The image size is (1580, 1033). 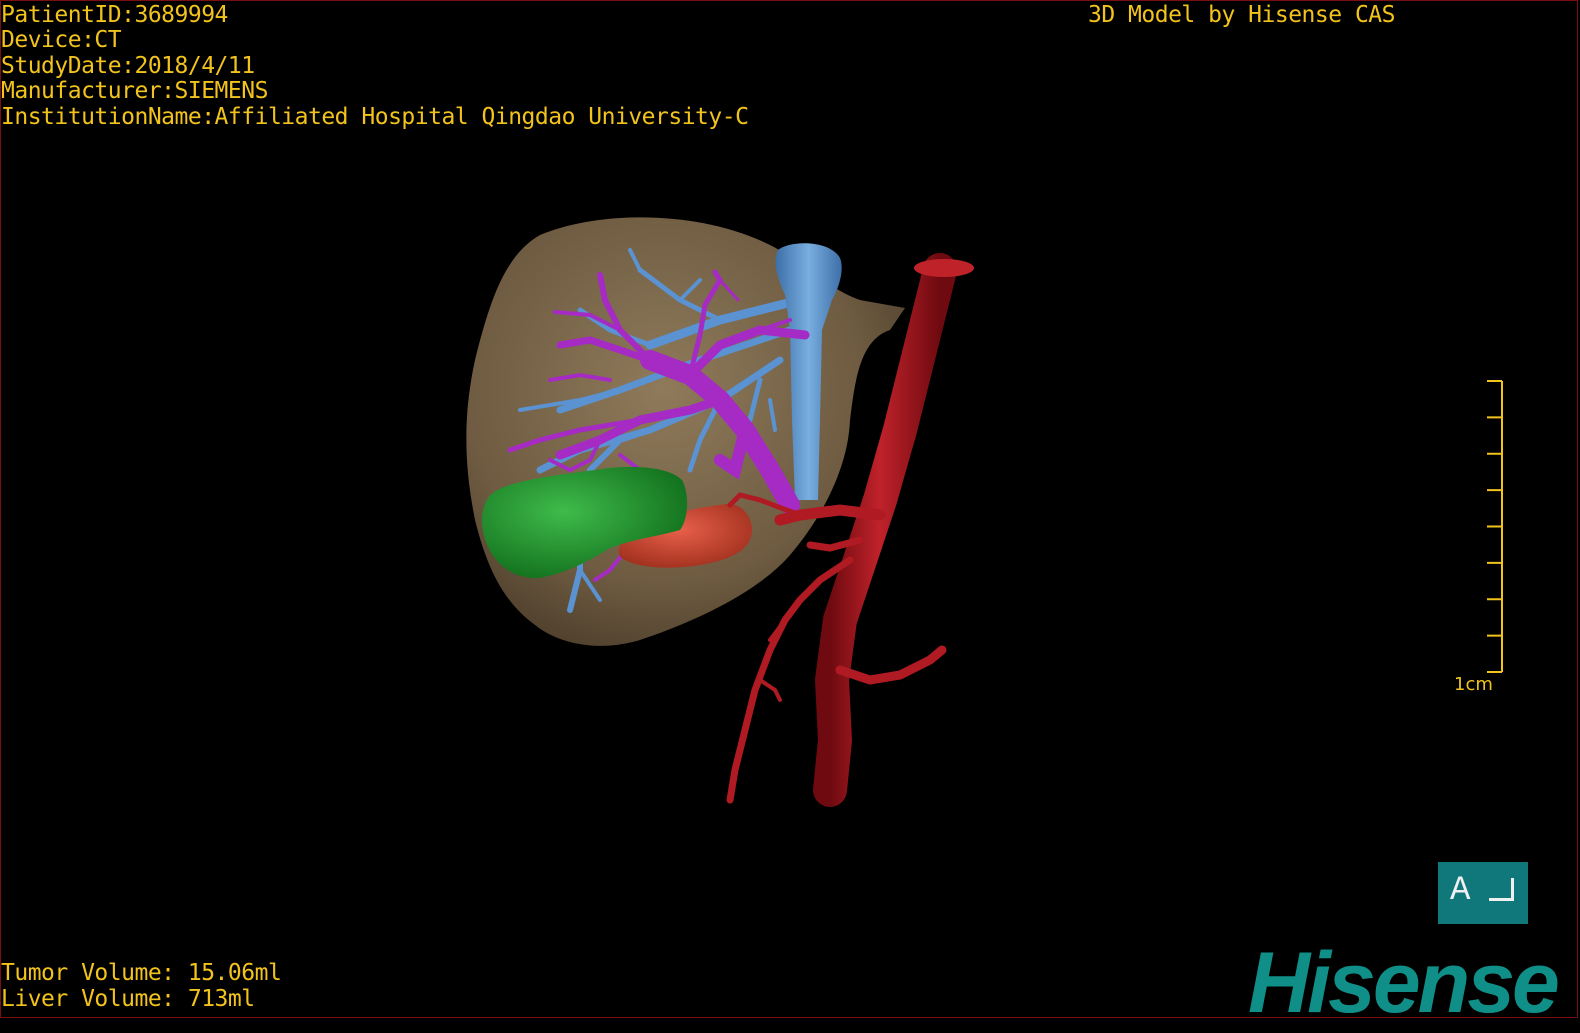 What do you see at coordinates (1483, 893) in the screenshot?
I see `orientation-indicator: A` at bounding box center [1483, 893].